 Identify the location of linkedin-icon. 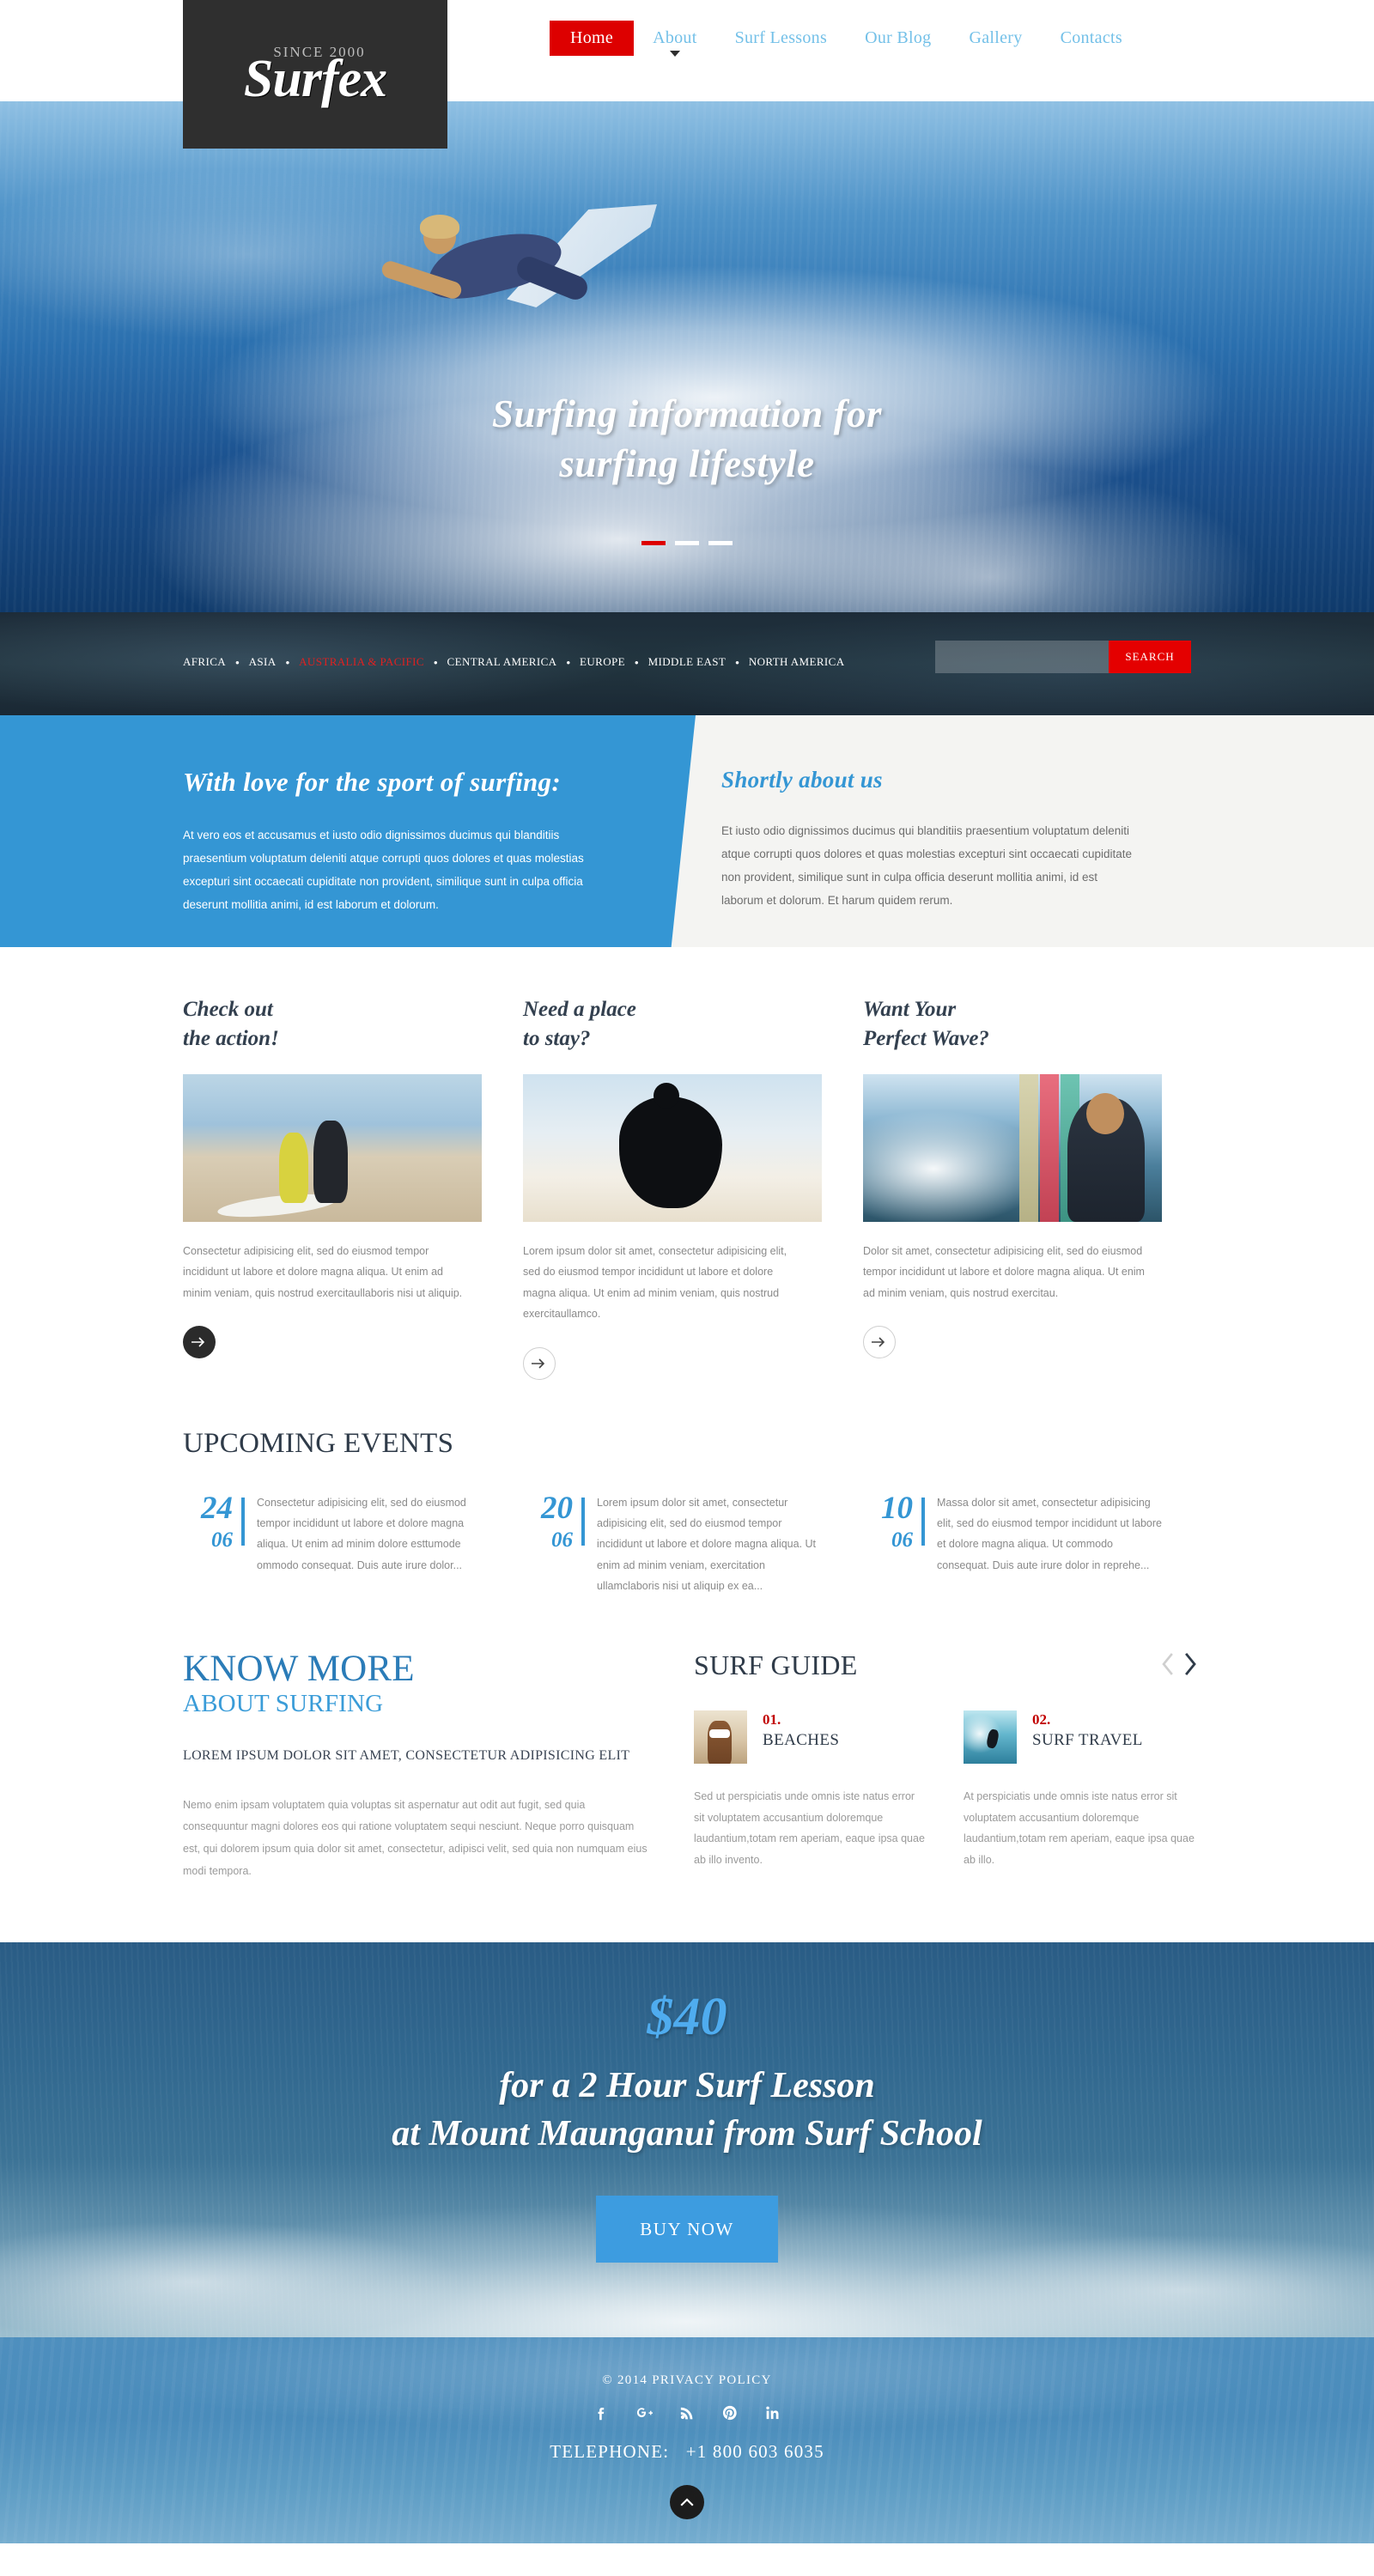
(772, 2412).